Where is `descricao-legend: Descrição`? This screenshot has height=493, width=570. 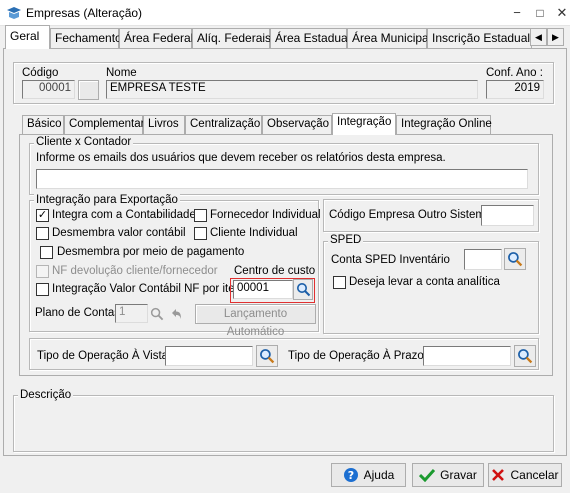
descricao-legend: Descrição is located at coordinates (46, 395).